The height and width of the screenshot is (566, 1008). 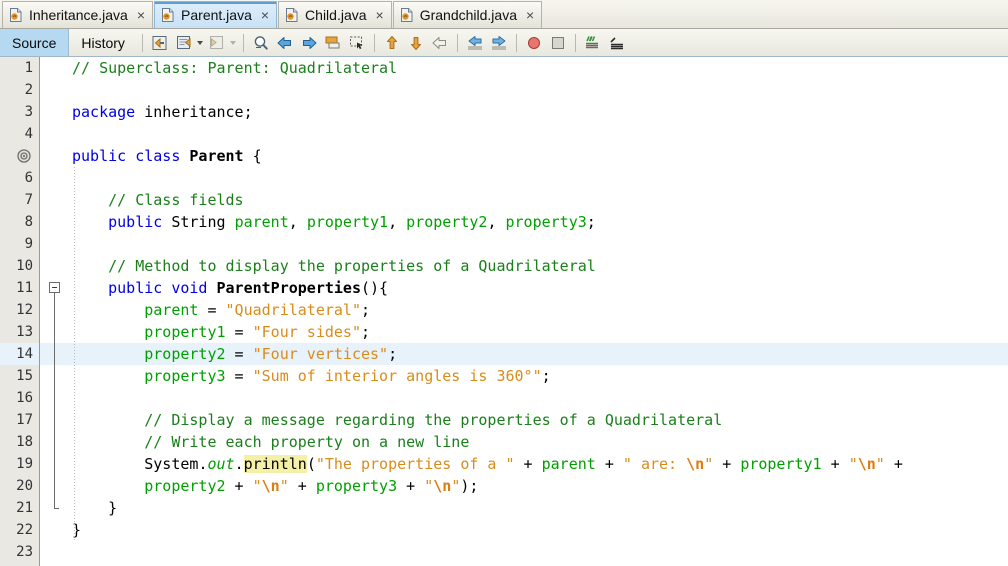 I want to click on line-number: 15, so click(x=24, y=376).